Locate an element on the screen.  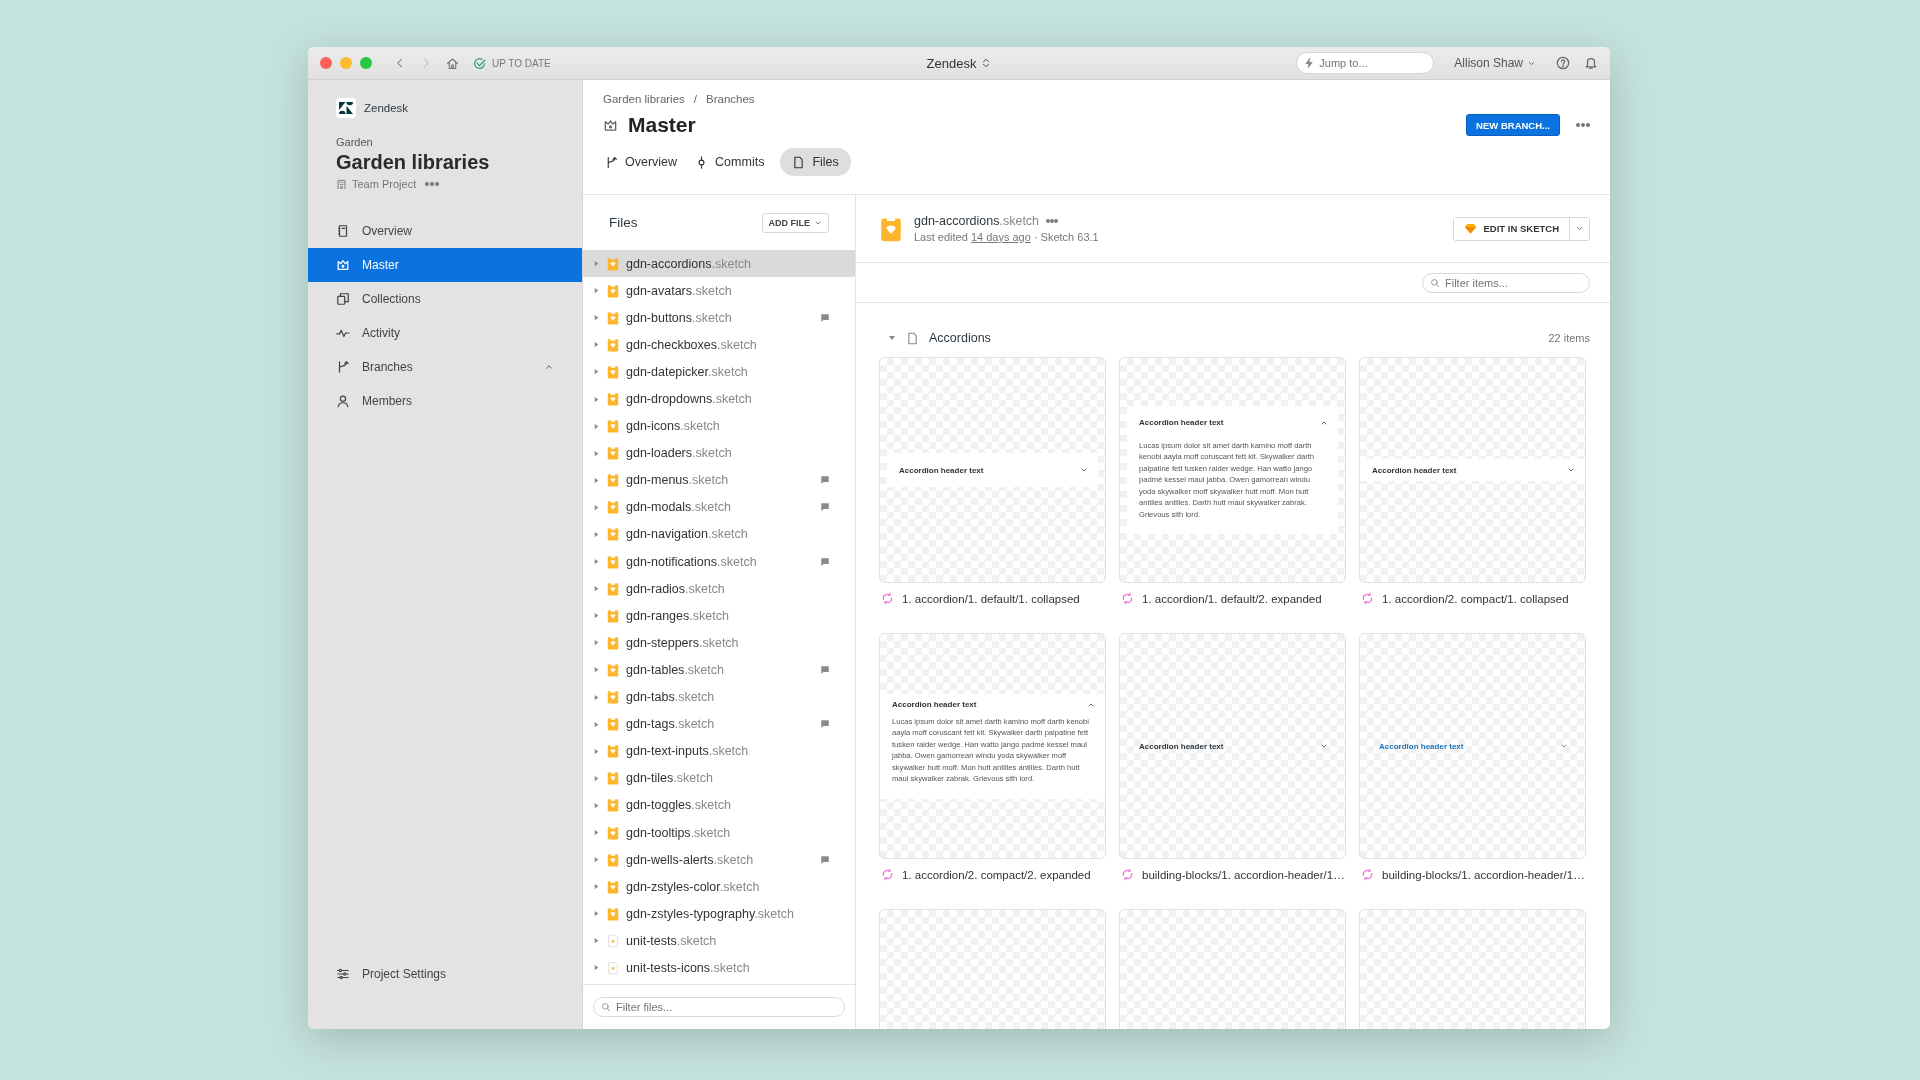
file-row: gdn-zstyles-typography.sketch is located at coordinates (719, 914).